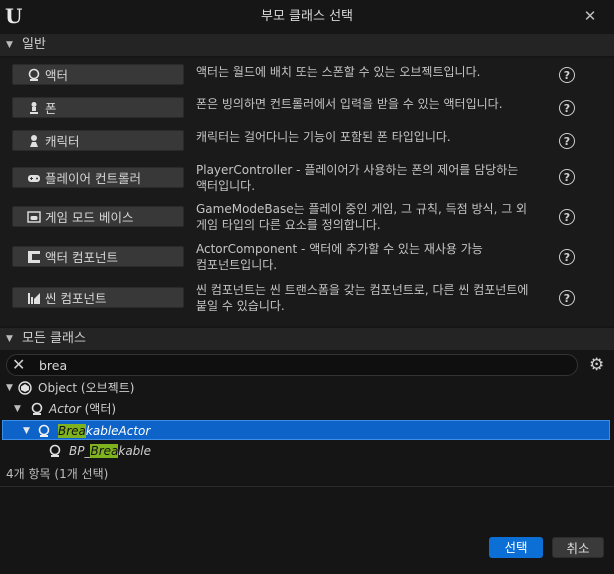 This screenshot has width=614, height=574. Describe the element at coordinates (57, 474) in the screenshot. I see `item-count-status: 4개 항목 (1개 선택)` at that location.